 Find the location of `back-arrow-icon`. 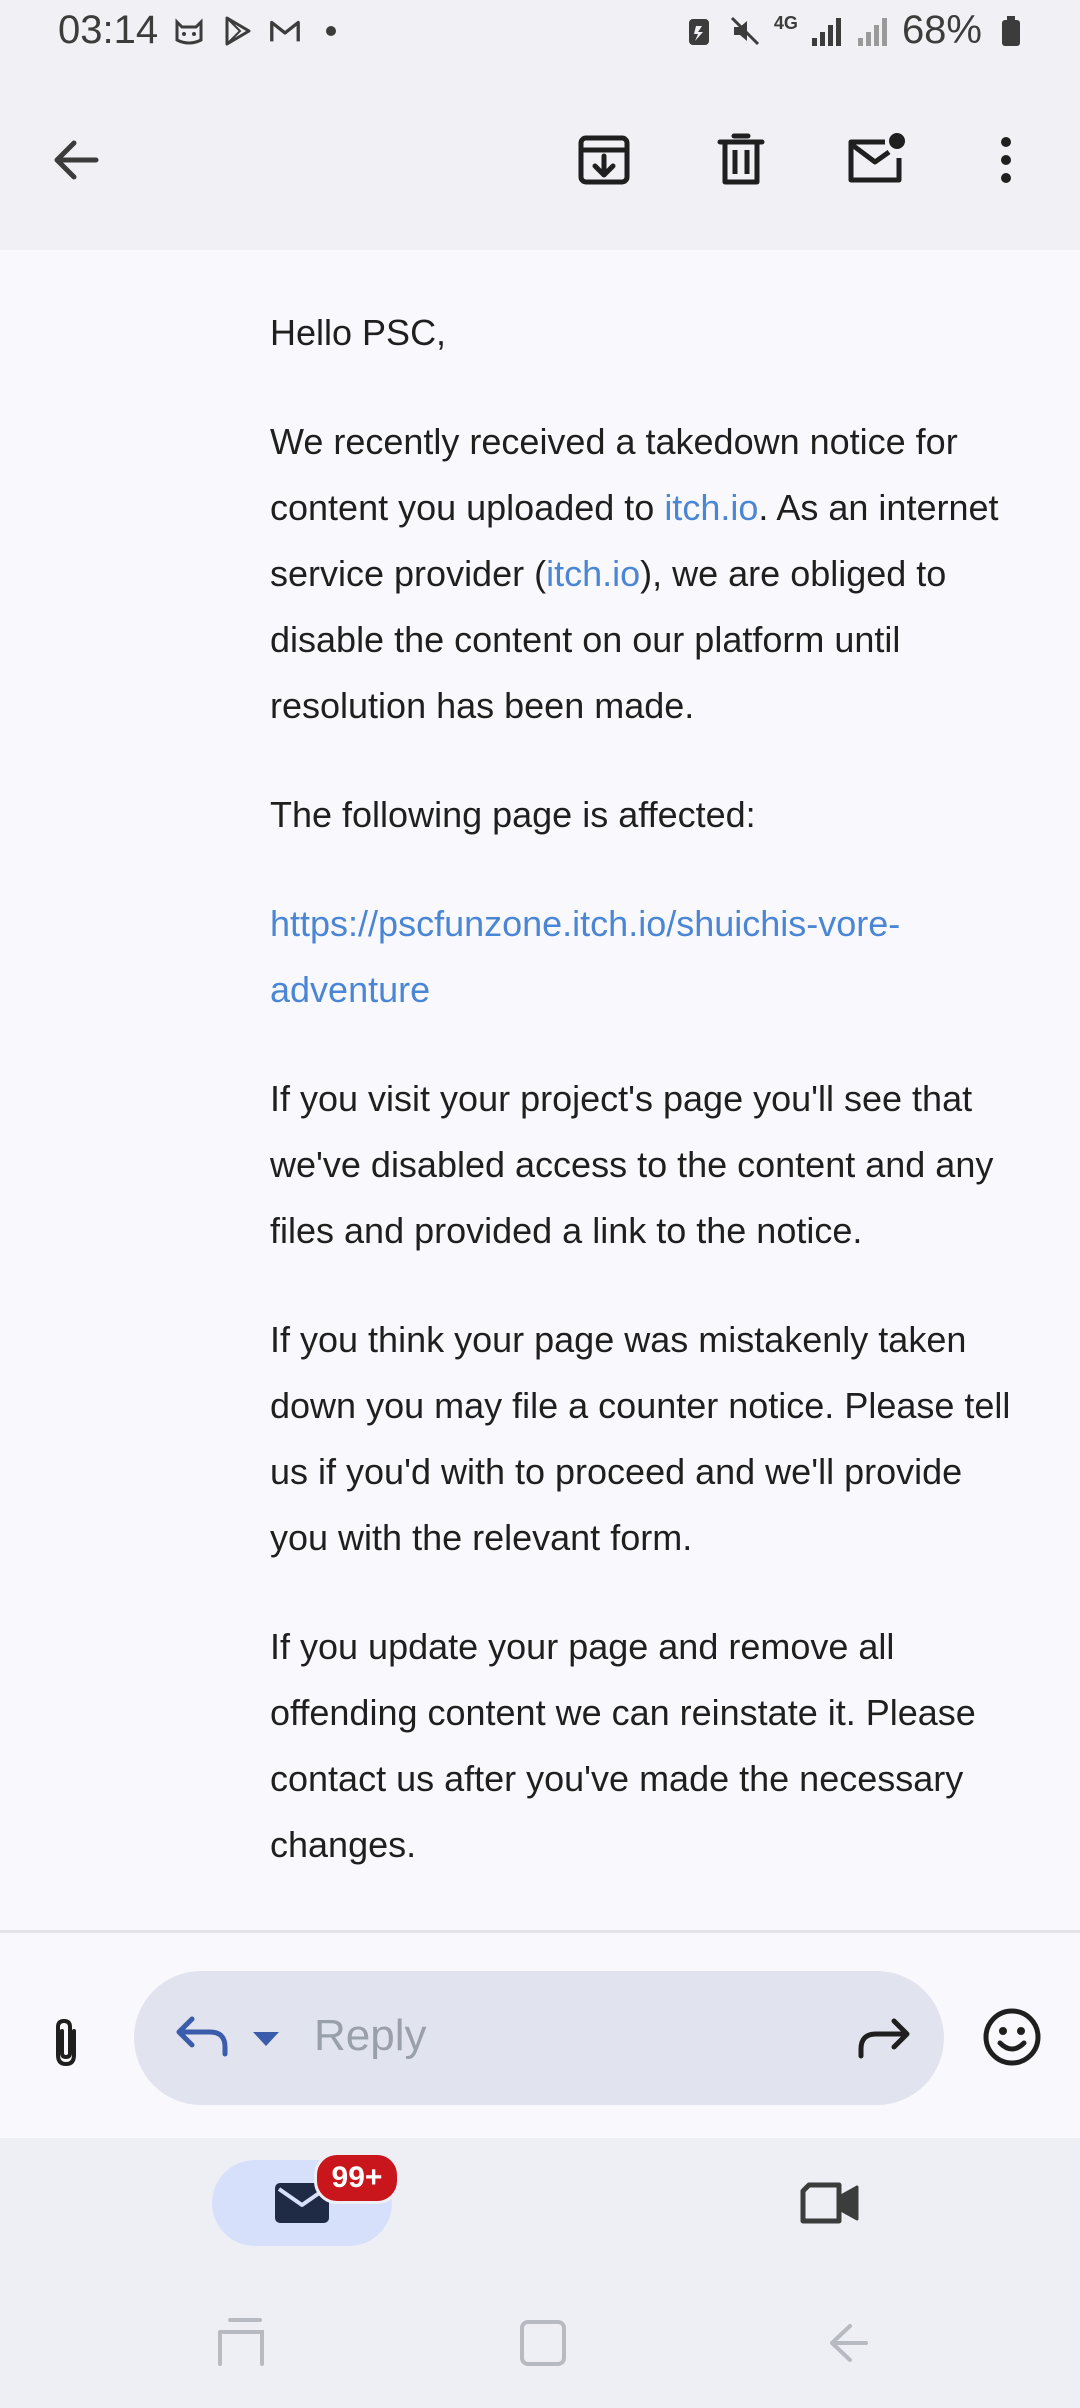

back-arrow-icon is located at coordinates (76, 160).